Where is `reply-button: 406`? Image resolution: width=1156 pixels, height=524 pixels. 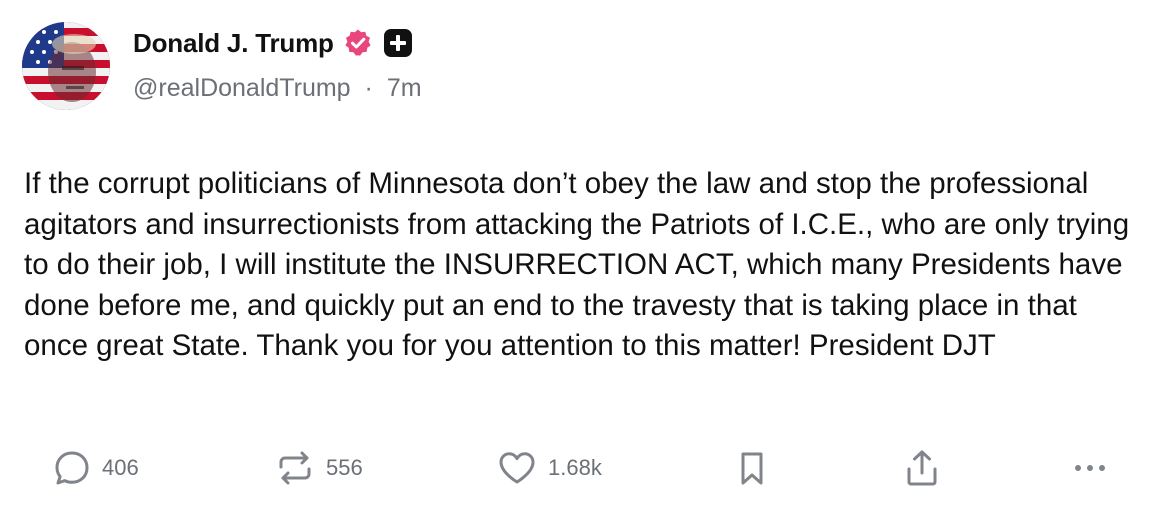
reply-button: 406 is located at coordinates (95, 468).